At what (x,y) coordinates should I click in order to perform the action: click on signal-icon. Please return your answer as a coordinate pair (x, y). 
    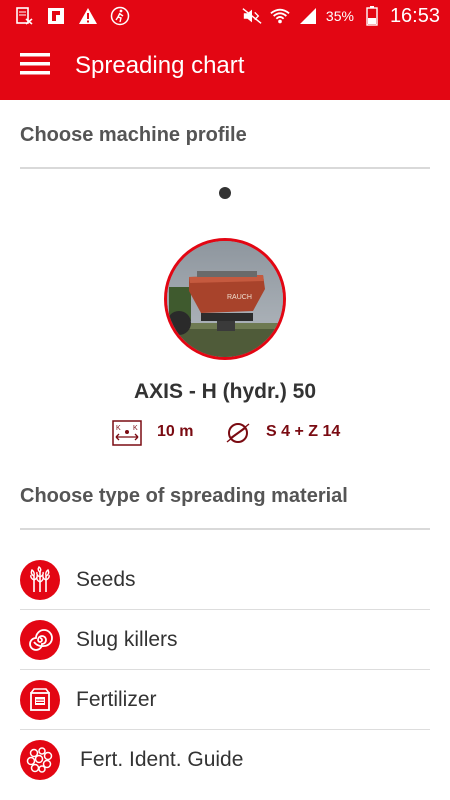
    Looking at the image, I should click on (308, 16).